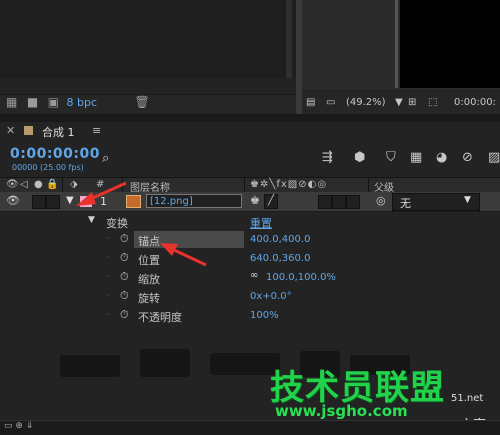 The height and width of the screenshot is (435, 500). I want to click on annotation-arrows, so click(141, 224).